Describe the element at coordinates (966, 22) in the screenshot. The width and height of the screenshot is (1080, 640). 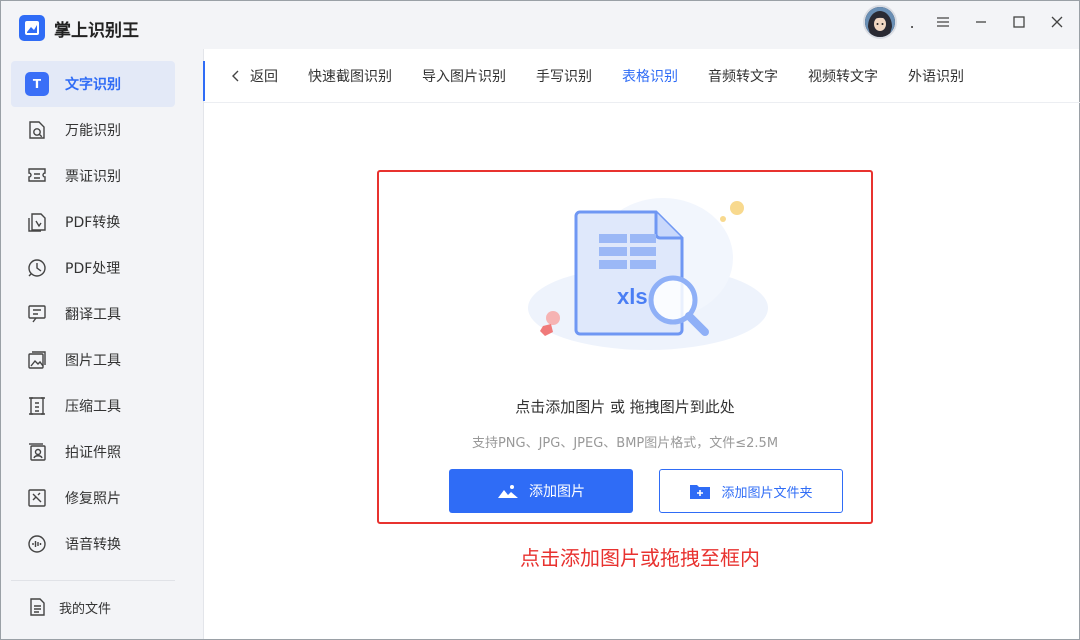
I see `titlebar-controls: .` at that location.